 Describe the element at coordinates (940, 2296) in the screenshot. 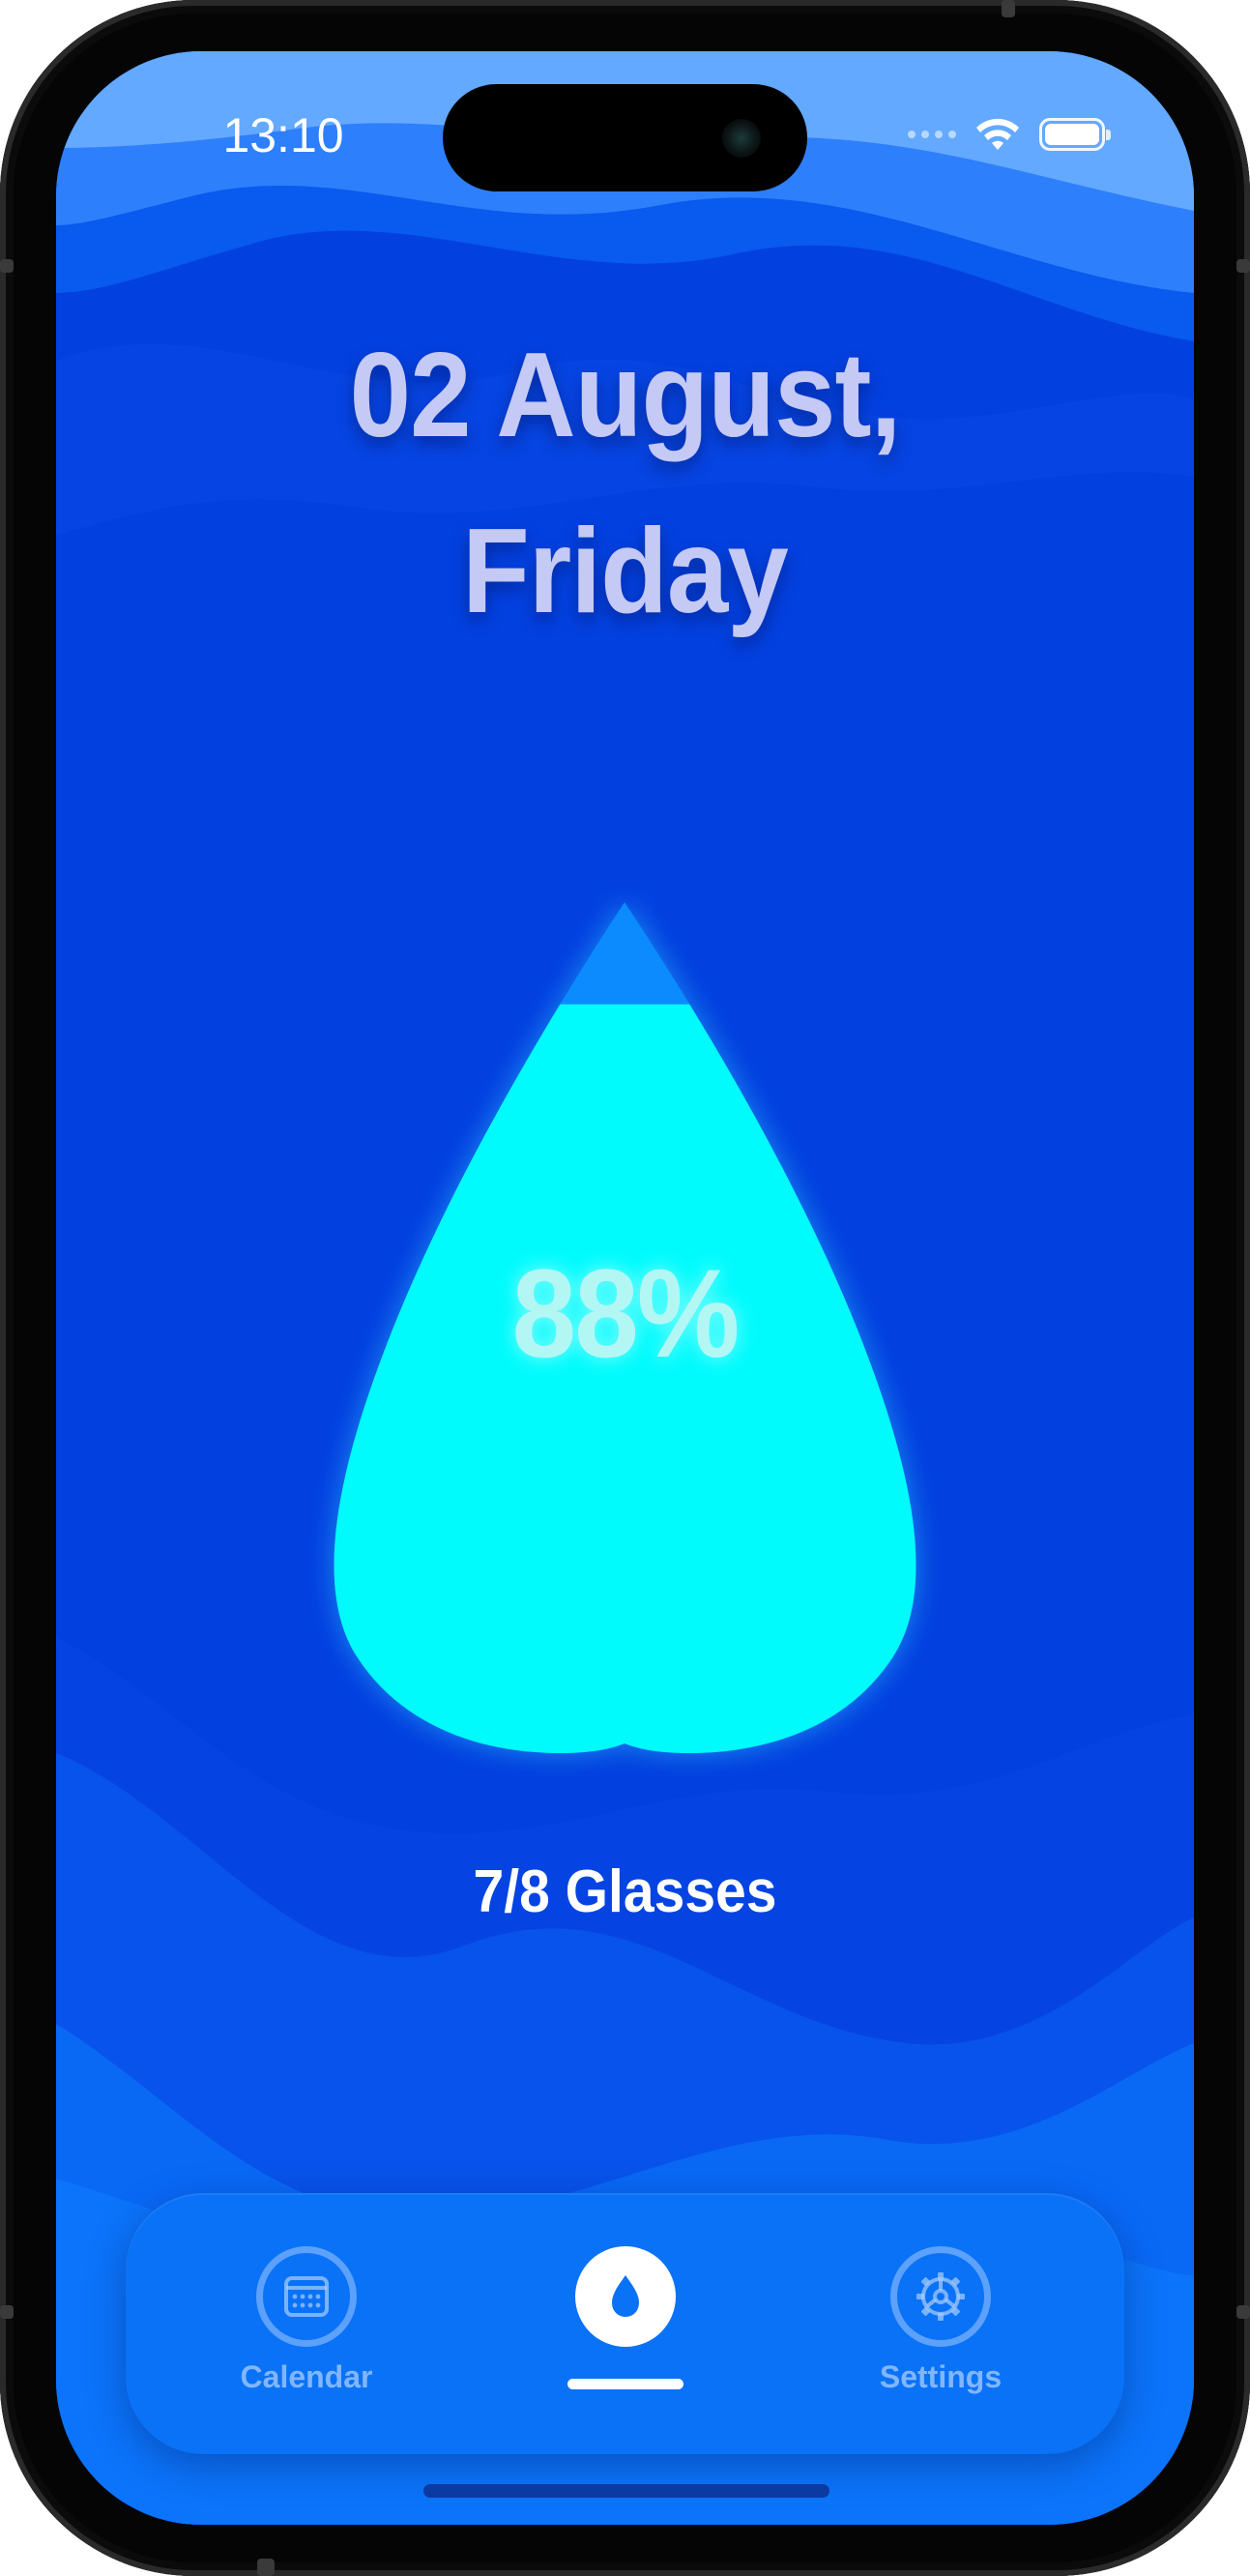

I see `gear-icon` at that location.